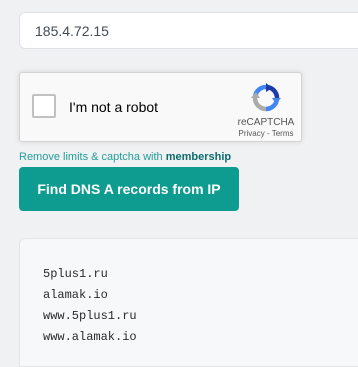 This screenshot has height=367, width=358. Describe the element at coordinates (188, 30) in the screenshot. I see `ip-address-input` at that location.